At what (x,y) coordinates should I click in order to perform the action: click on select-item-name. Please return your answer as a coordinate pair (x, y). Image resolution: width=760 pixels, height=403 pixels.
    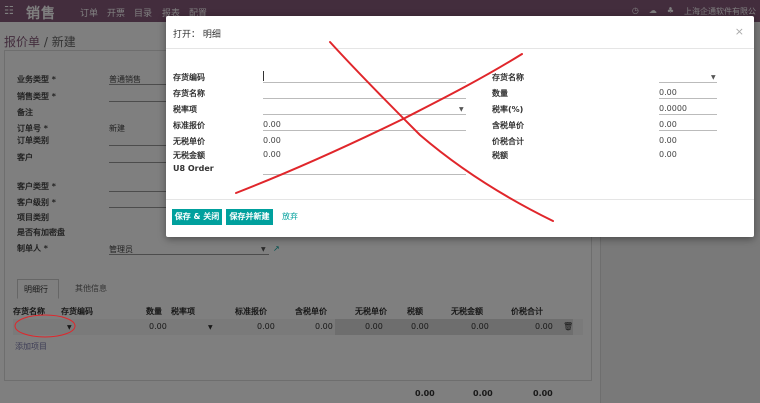
    Looking at the image, I should click on (688, 82).